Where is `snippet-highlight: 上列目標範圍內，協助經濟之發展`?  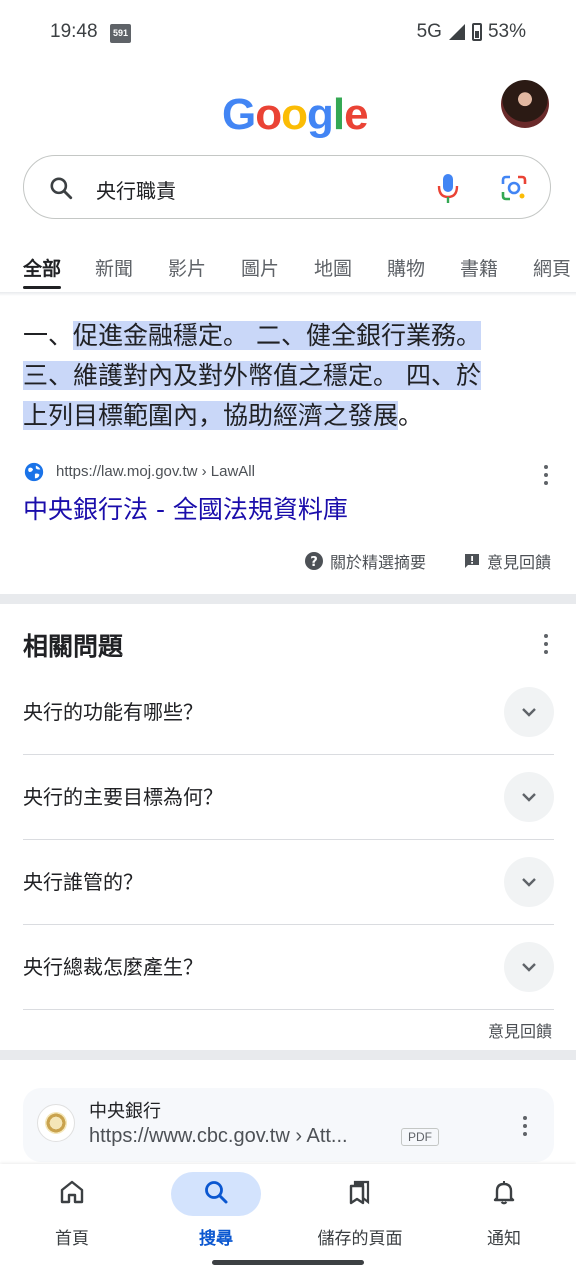 snippet-highlight: 上列目標範圍內，協助經濟之發展 is located at coordinates (211, 415).